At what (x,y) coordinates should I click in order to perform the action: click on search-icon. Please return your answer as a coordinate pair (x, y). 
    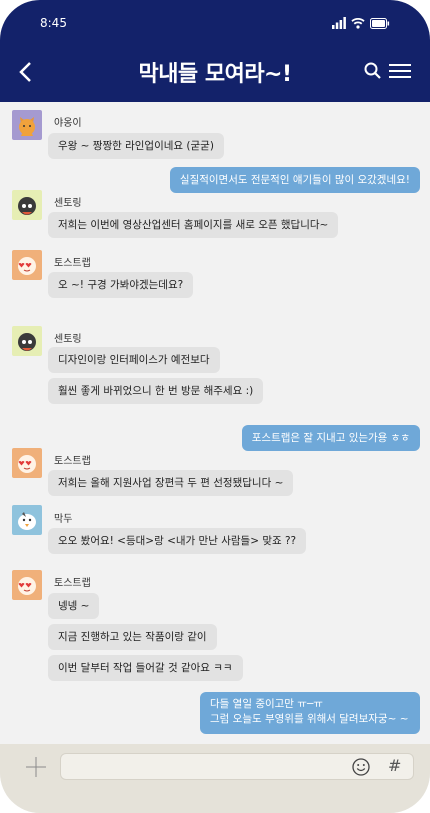
    Looking at the image, I should click on (373, 71).